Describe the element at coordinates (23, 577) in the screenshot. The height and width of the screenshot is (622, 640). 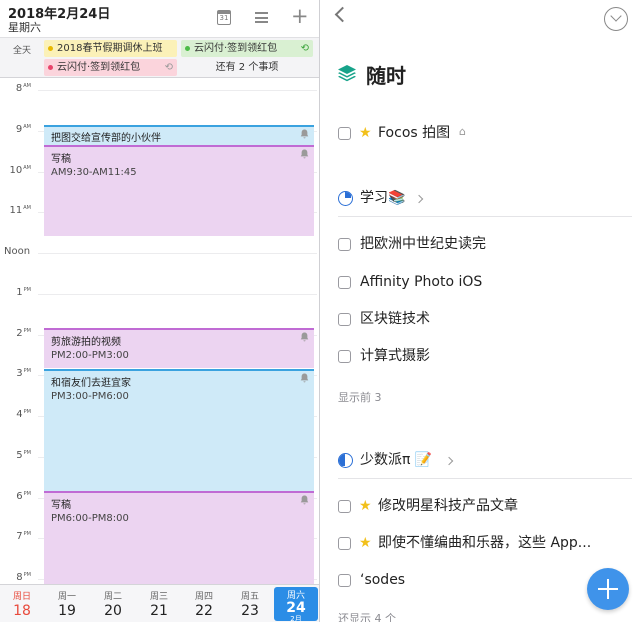
I see `hour-label: 8PM` at that location.